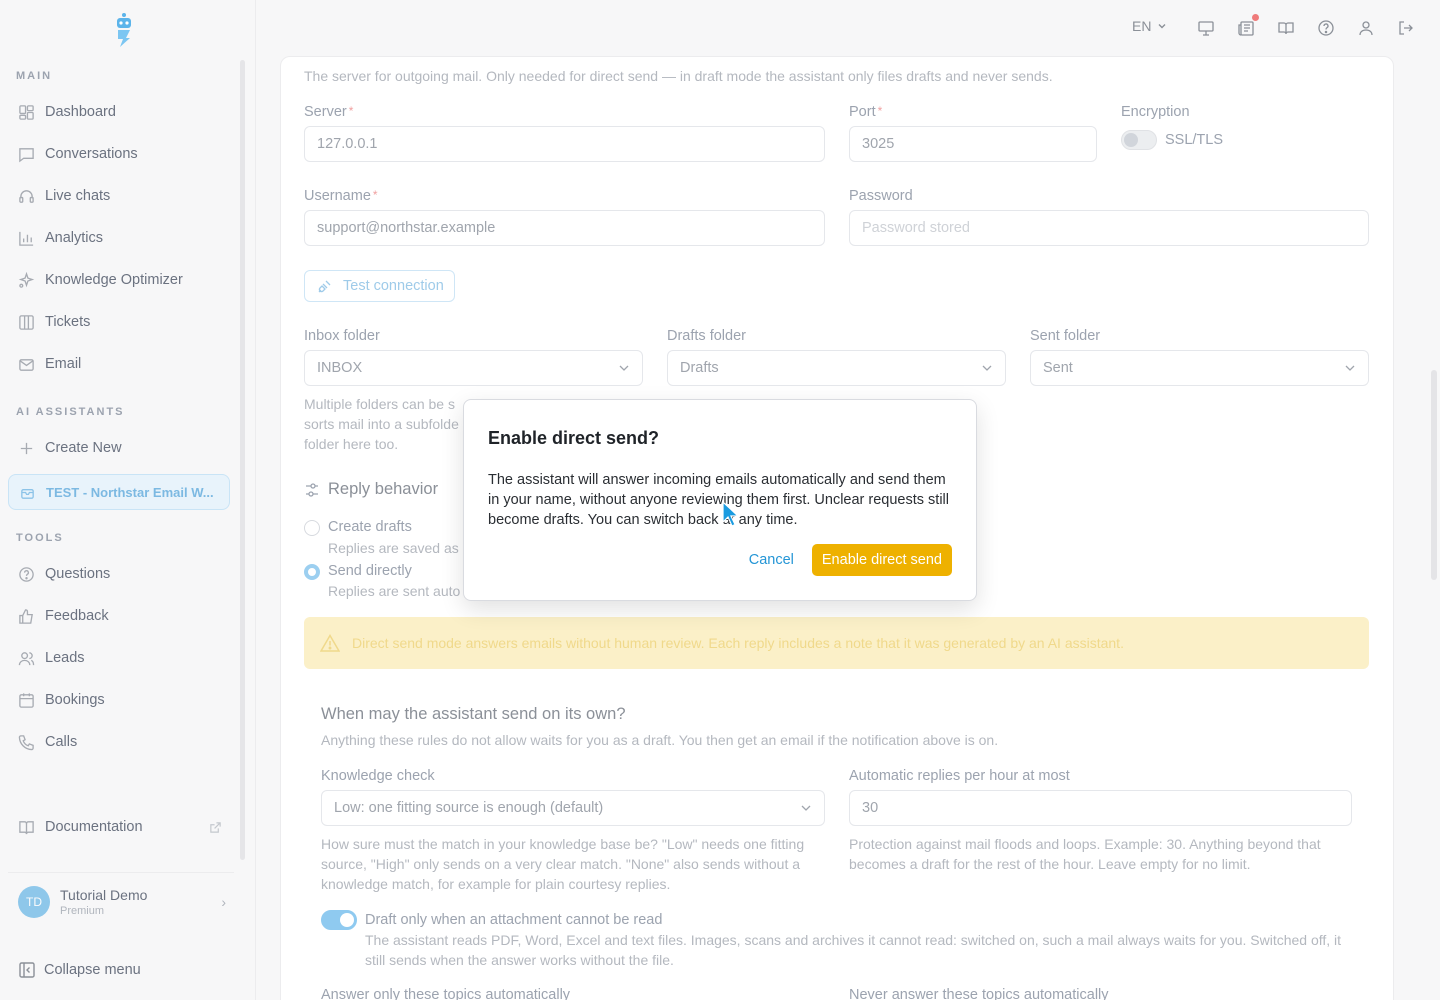  What do you see at coordinates (771, 560) in the screenshot?
I see `cancel-button: Cancel` at bounding box center [771, 560].